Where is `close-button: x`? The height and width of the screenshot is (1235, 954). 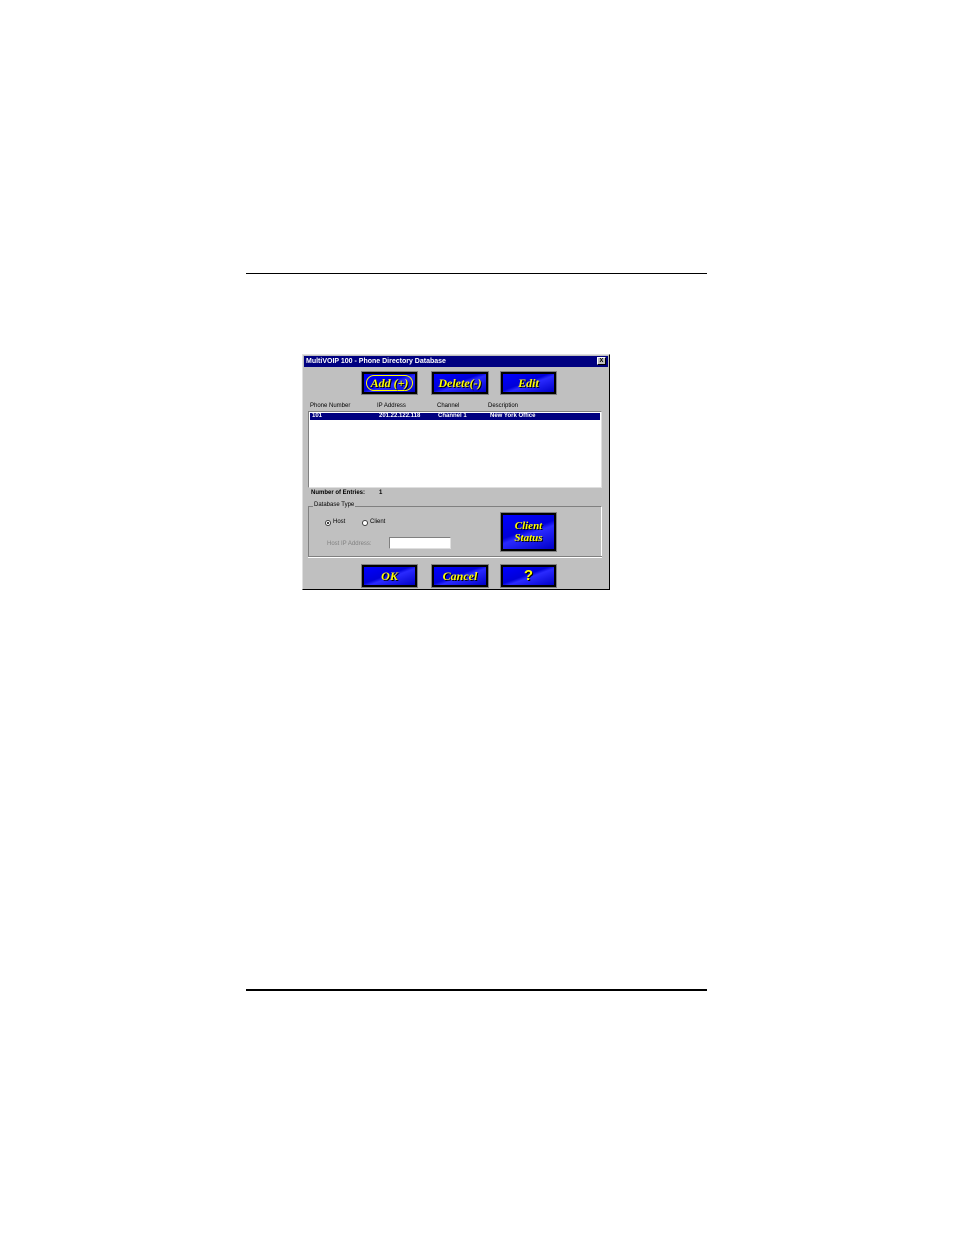
close-button: x is located at coordinates (601, 361).